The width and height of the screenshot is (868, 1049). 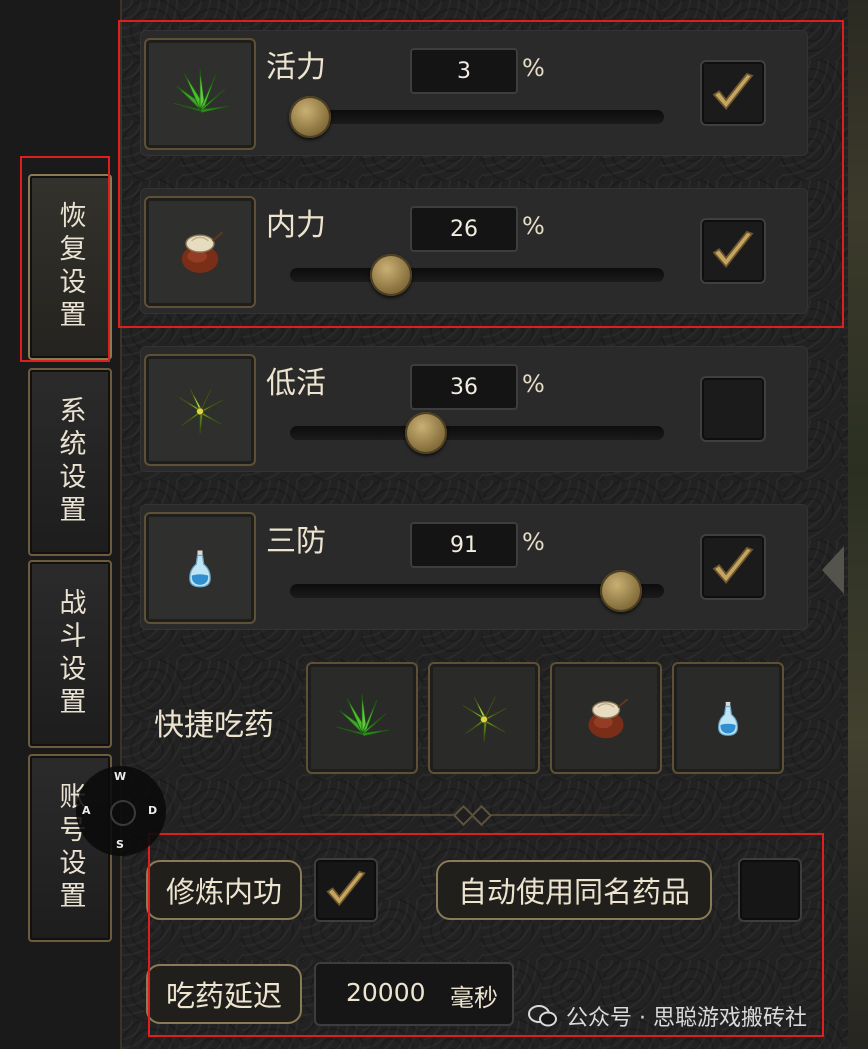 What do you see at coordinates (296, 225) in the screenshot?
I see `row-label: 内力` at bounding box center [296, 225].